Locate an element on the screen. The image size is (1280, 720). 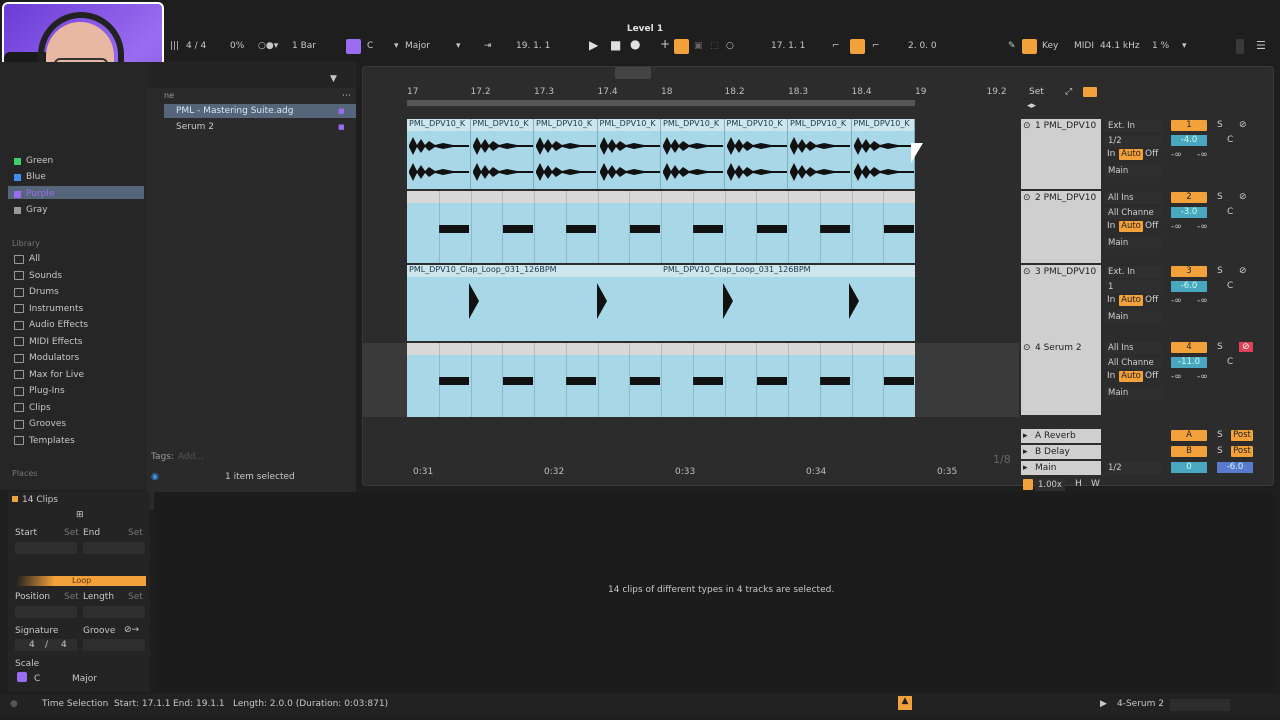
main-volume: 0 is located at coordinates (1189, 467).